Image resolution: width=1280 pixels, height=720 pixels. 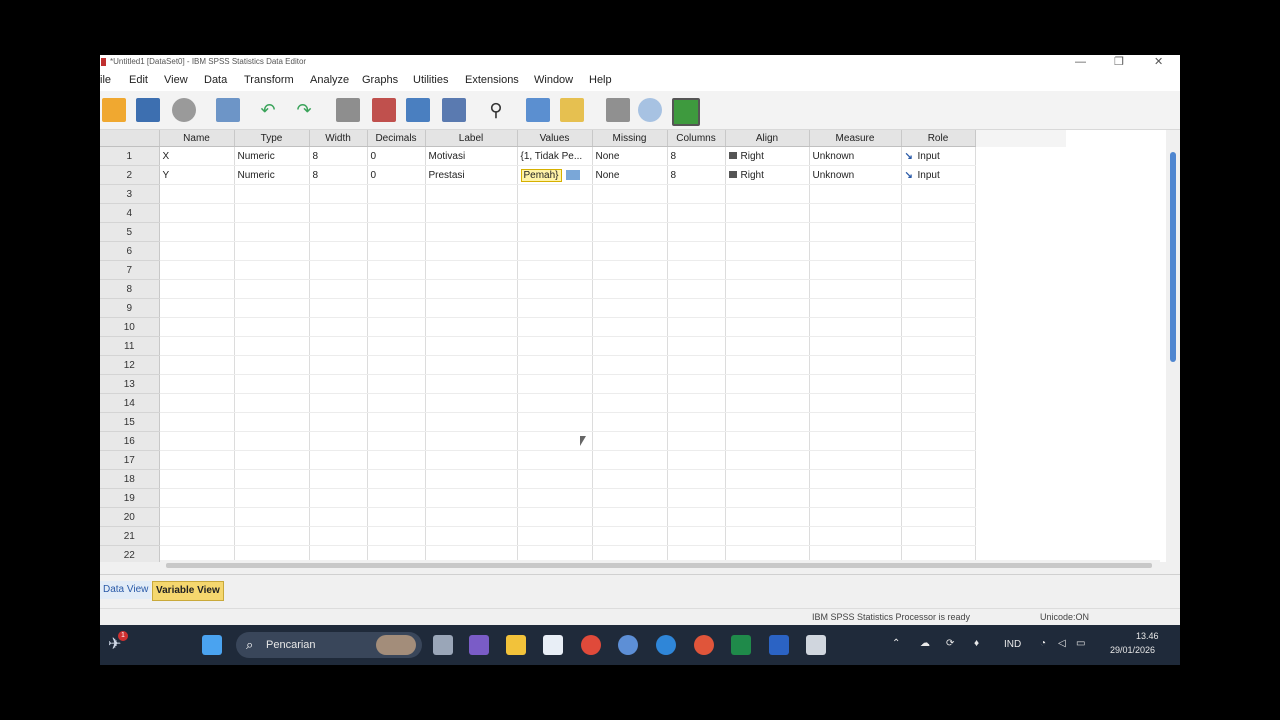 I want to click on row-number: 7, so click(x=130, y=270).